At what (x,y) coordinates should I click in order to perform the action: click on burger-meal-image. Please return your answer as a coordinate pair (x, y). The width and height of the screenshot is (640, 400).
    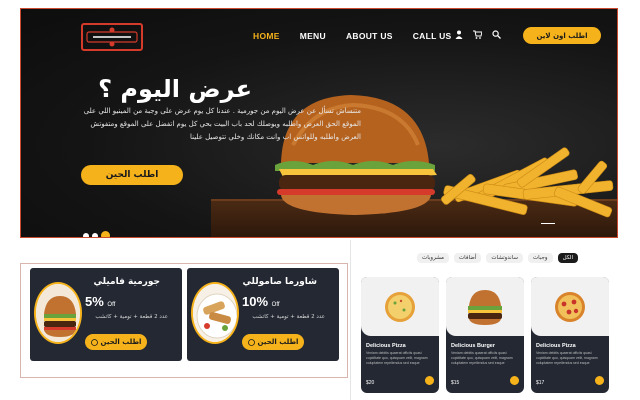
    Looking at the image, I should click on (58, 313).